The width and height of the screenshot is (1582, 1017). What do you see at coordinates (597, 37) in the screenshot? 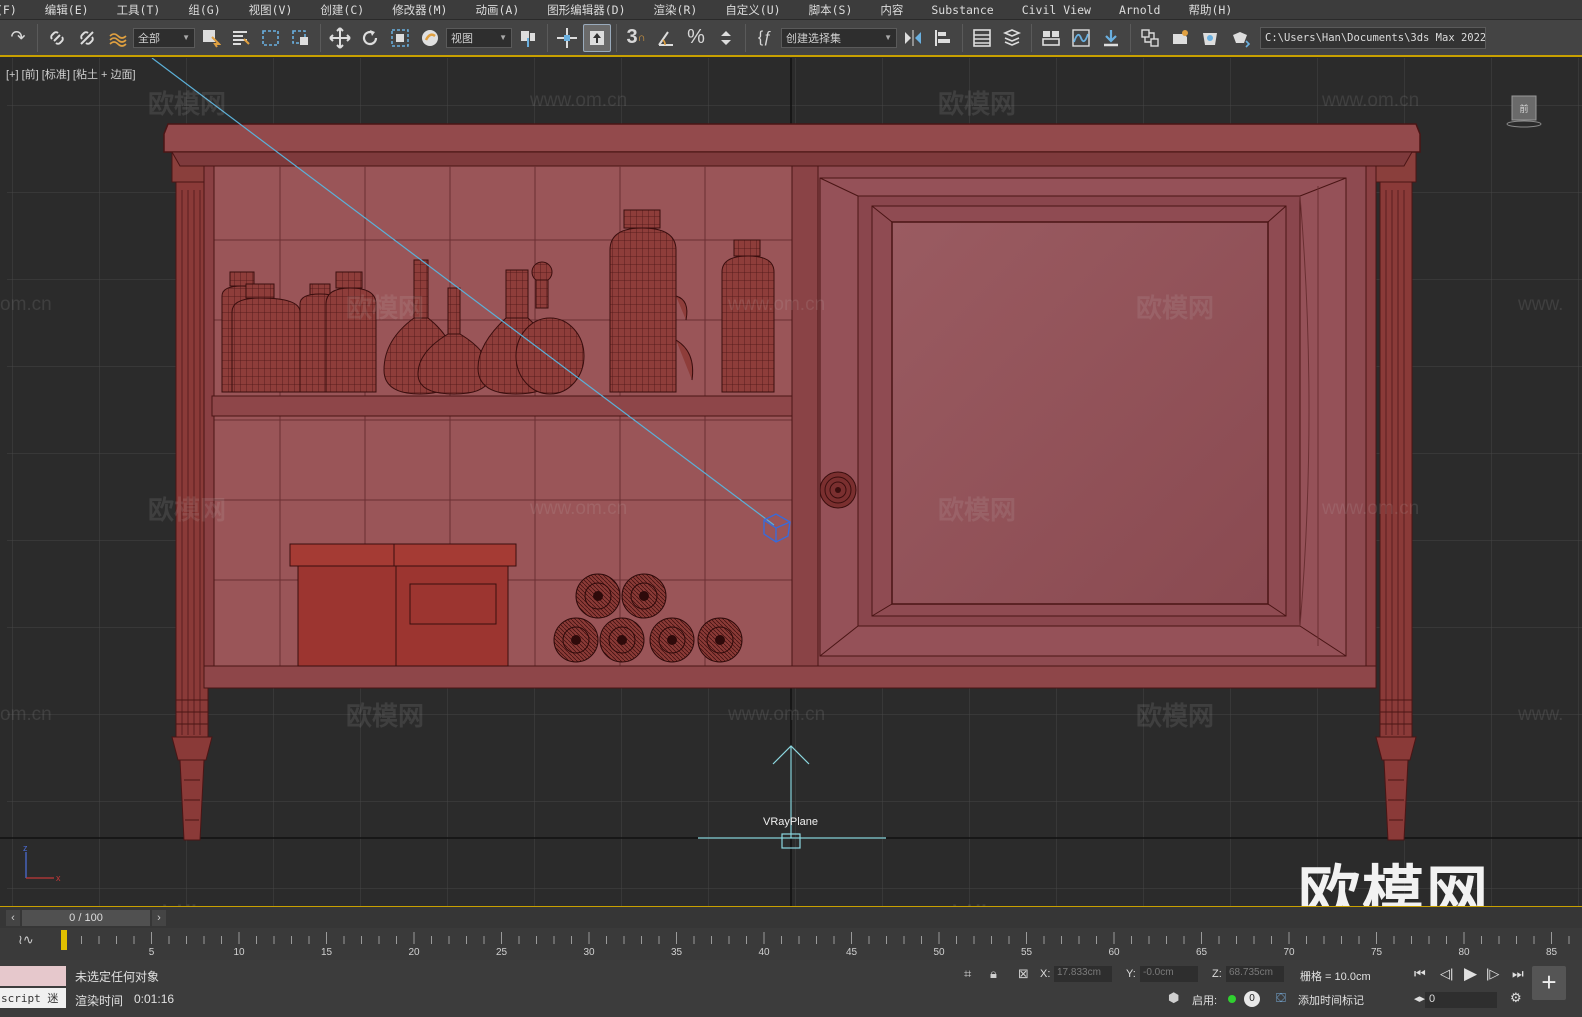
I see `keyboard-shortcut-override-icon` at bounding box center [597, 37].